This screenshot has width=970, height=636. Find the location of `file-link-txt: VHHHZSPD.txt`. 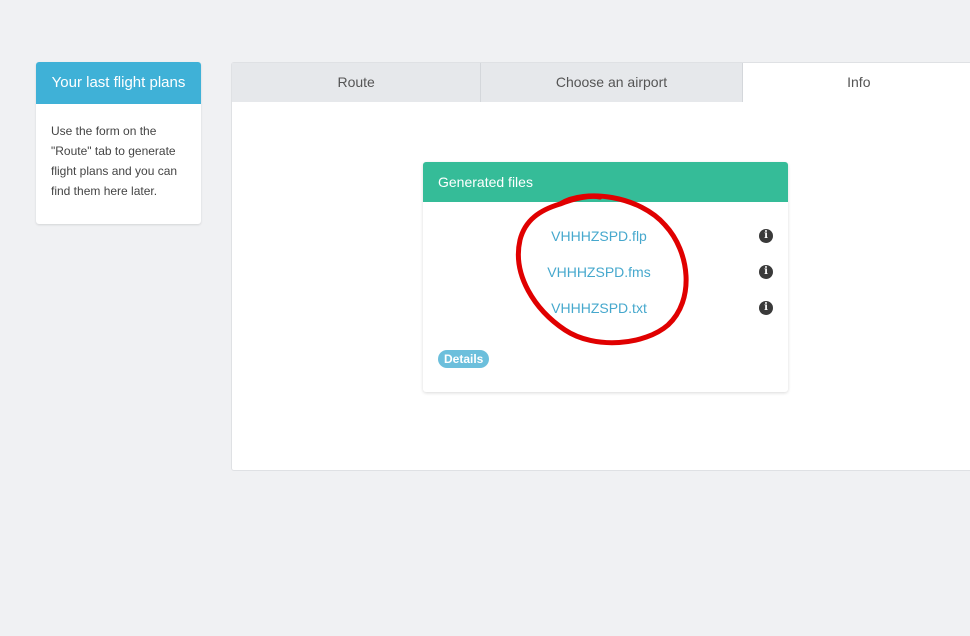

file-link-txt: VHHHZSPD.txt is located at coordinates (599, 308).